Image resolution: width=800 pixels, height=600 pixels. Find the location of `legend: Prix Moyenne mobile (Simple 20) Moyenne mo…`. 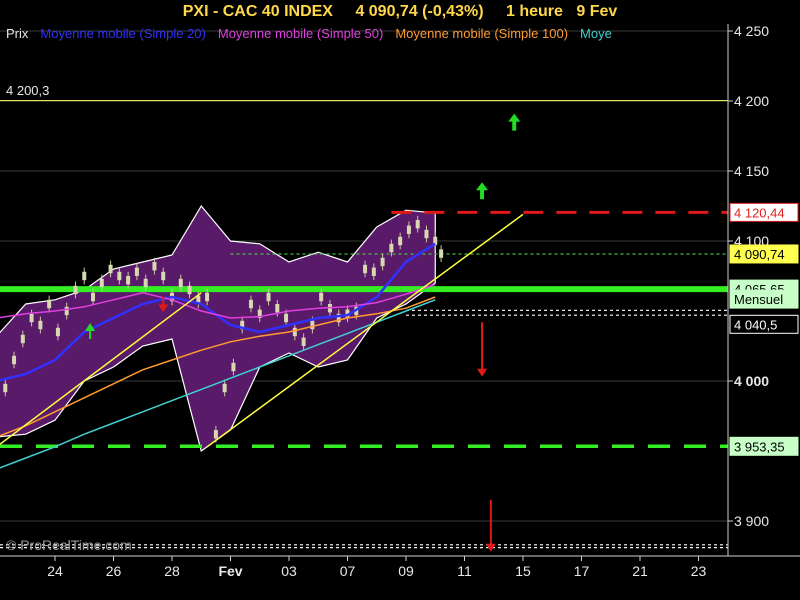

legend: Prix Moyenne mobile (Simple 20) Moyenne mo… is located at coordinates (309, 33).